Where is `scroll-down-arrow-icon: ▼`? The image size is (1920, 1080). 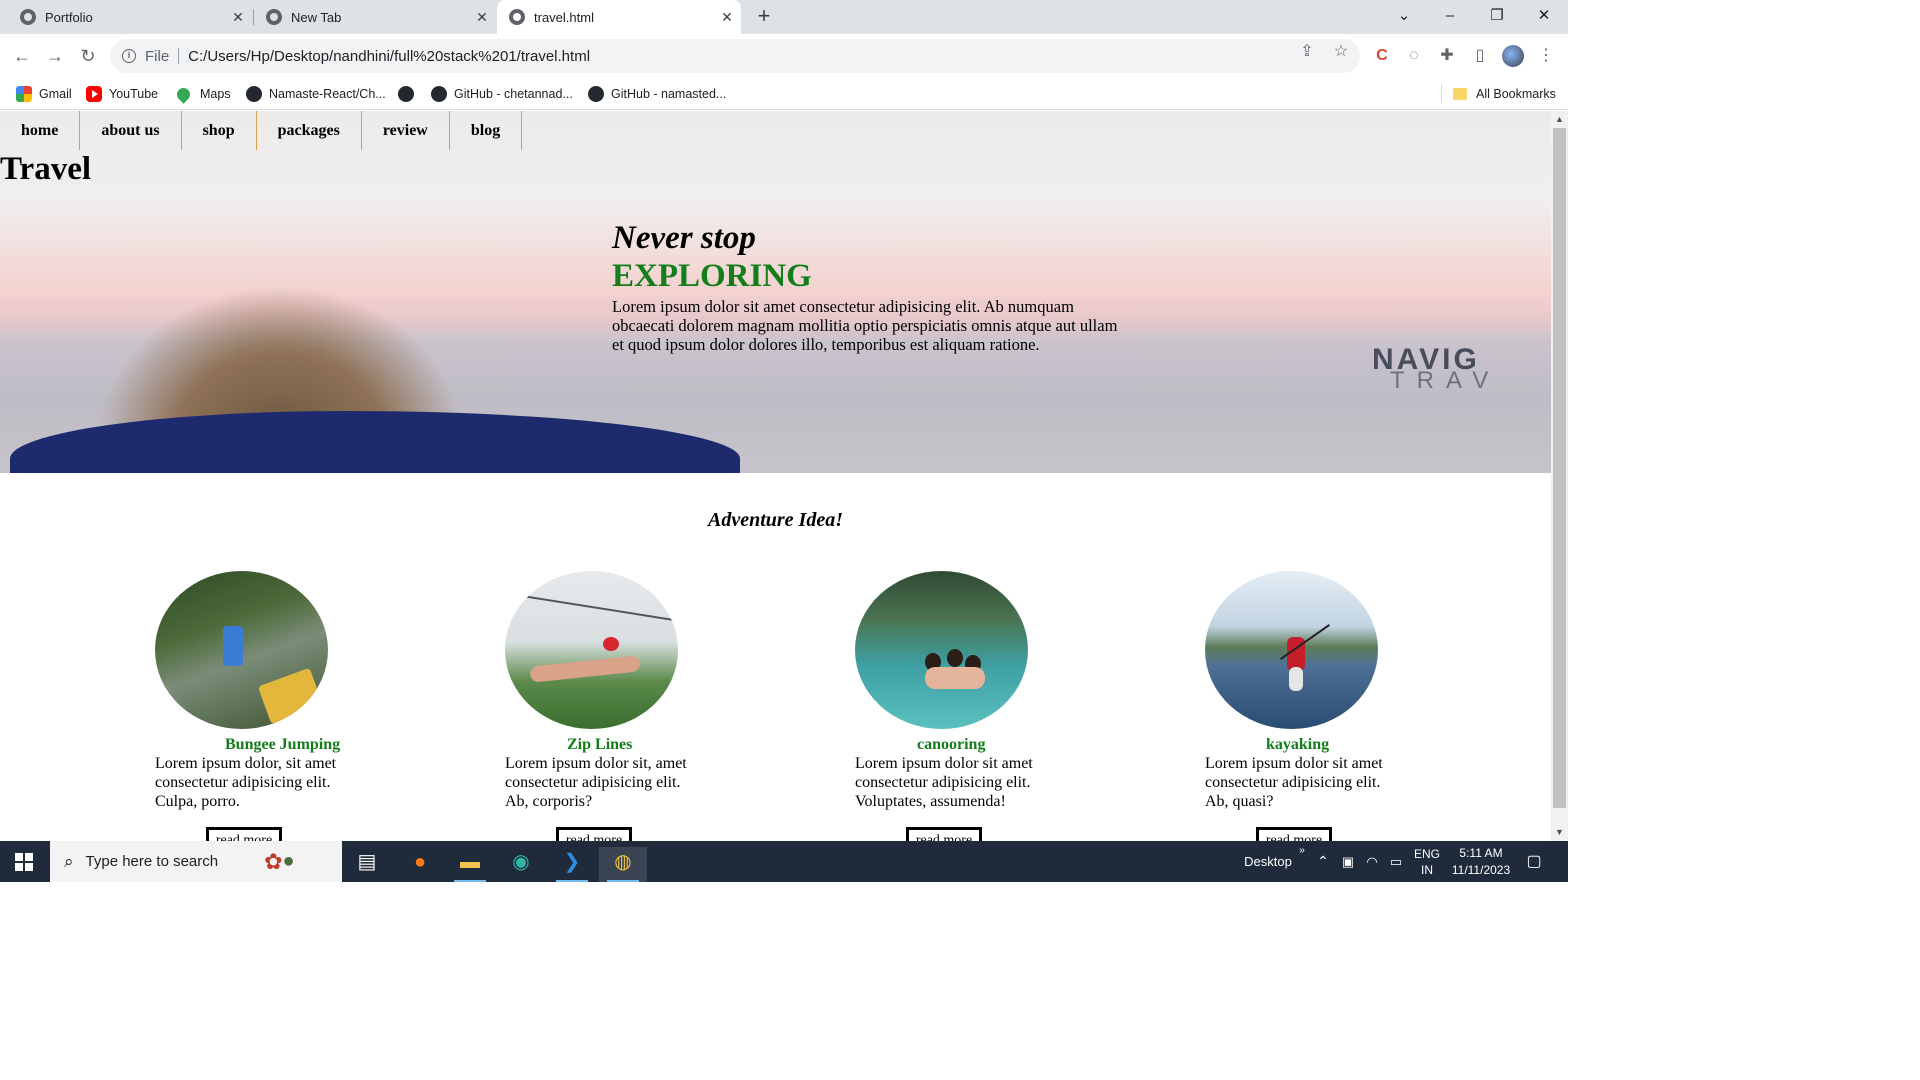 scroll-down-arrow-icon: ▼ is located at coordinates (1559, 832).